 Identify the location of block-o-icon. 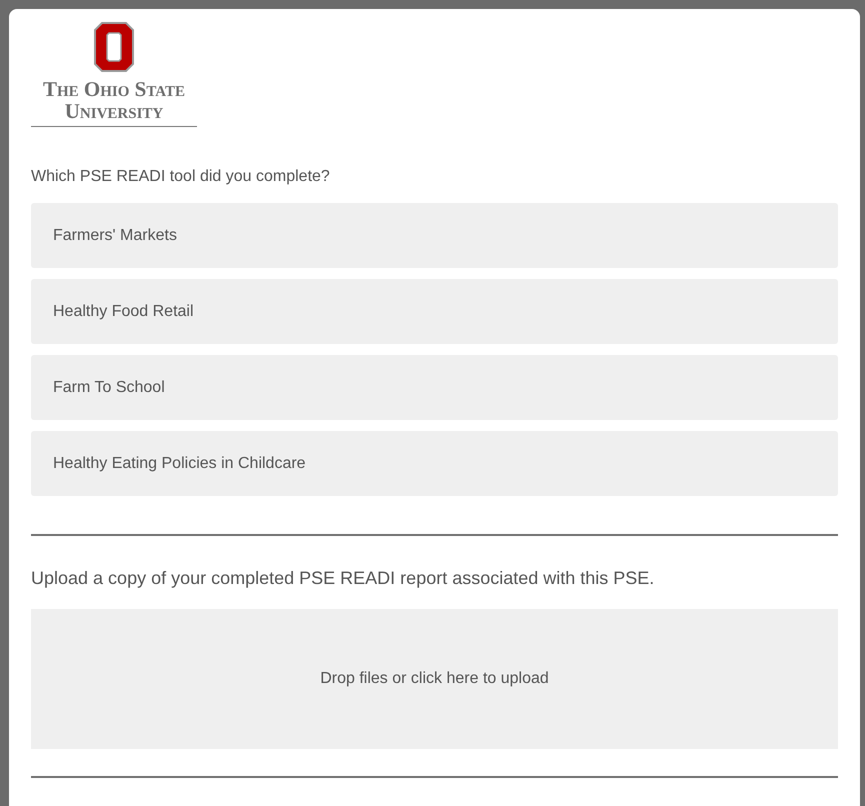
(114, 47).